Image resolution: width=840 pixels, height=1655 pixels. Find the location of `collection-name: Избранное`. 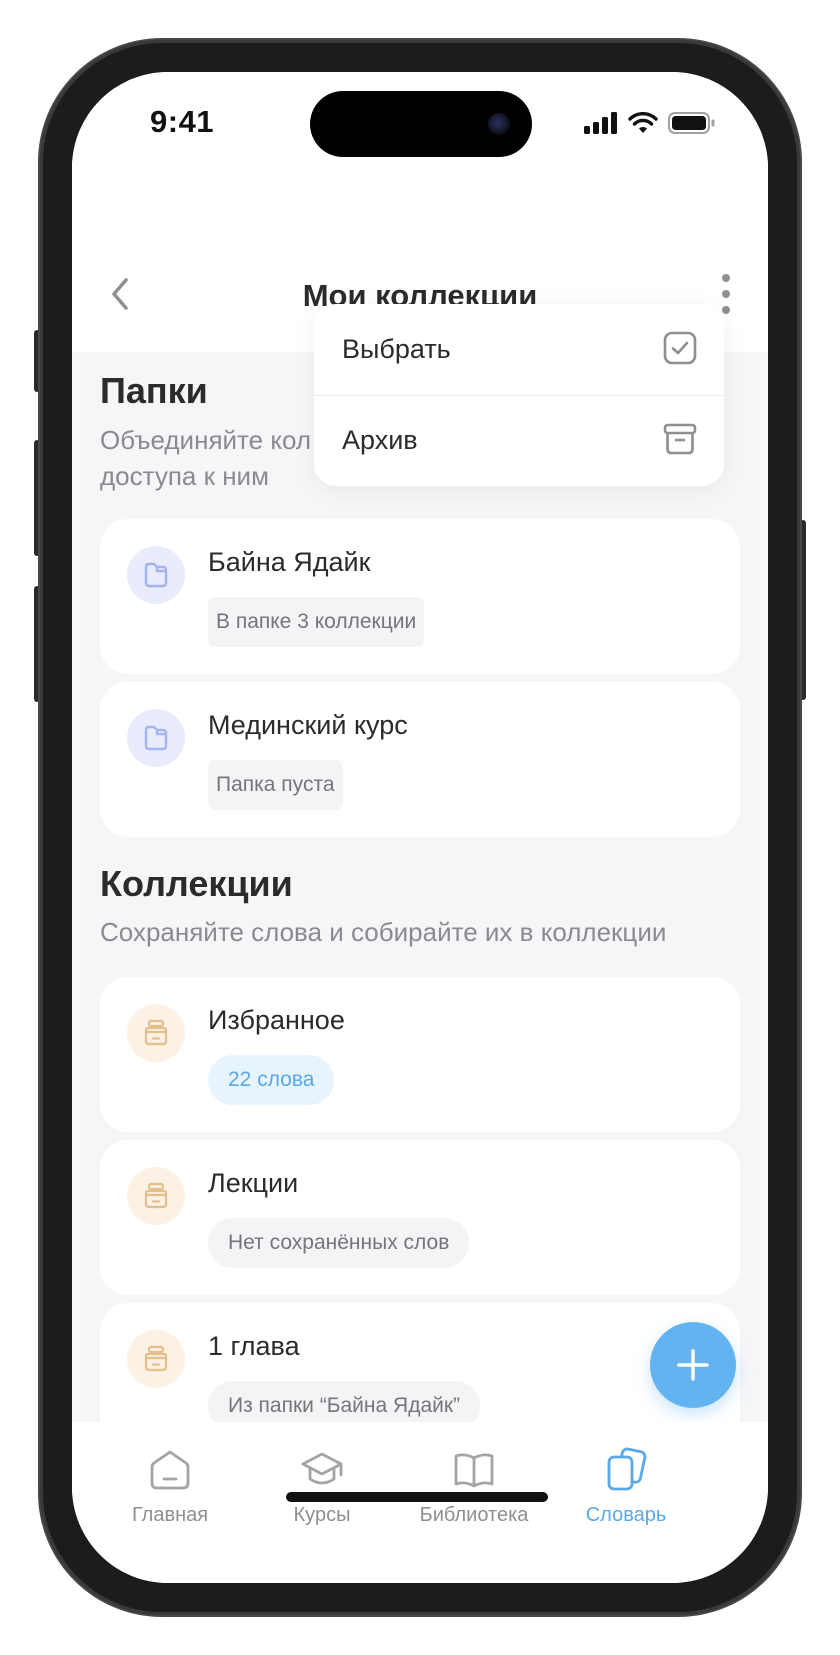

collection-name: Избранное is located at coordinates (276, 1020).